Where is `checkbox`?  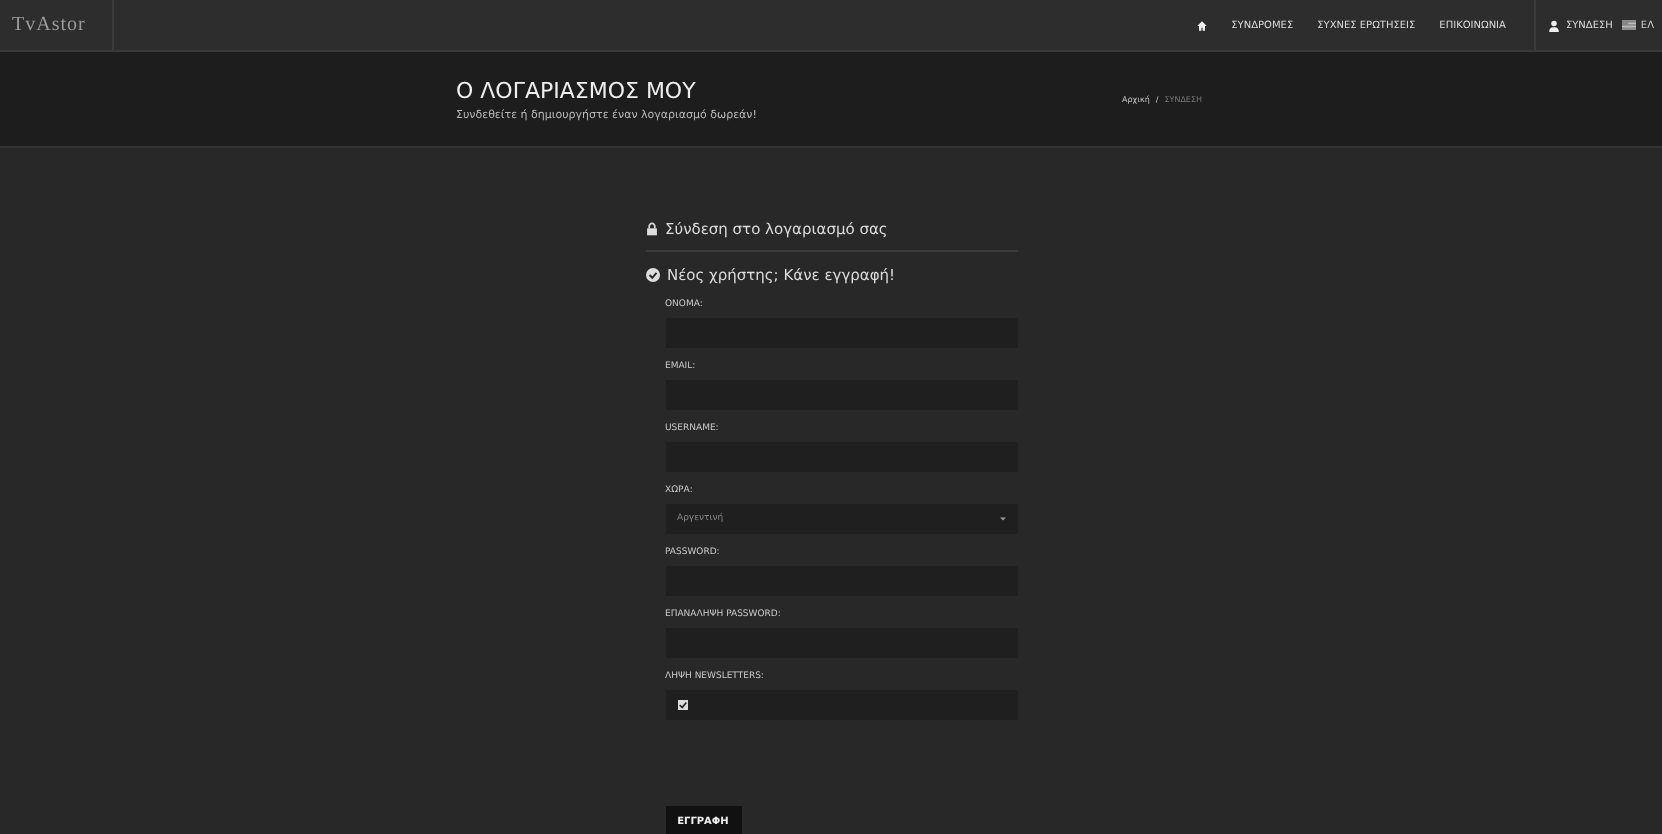
checkbox is located at coordinates (682, 705).